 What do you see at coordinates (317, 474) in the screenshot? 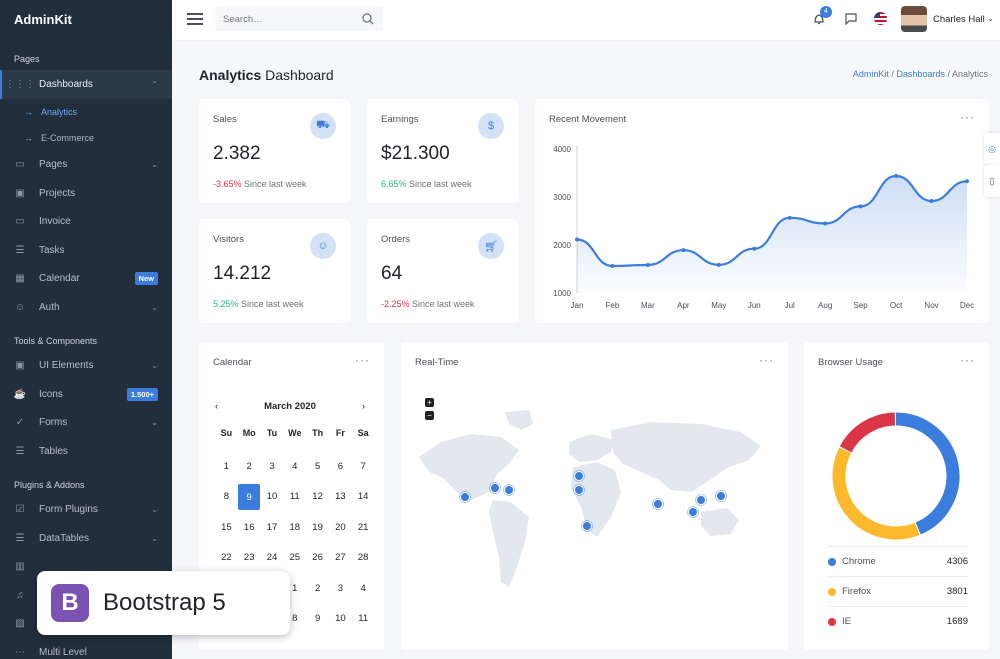
I see `calendar-day: 5` at bounding box center [317, 474].